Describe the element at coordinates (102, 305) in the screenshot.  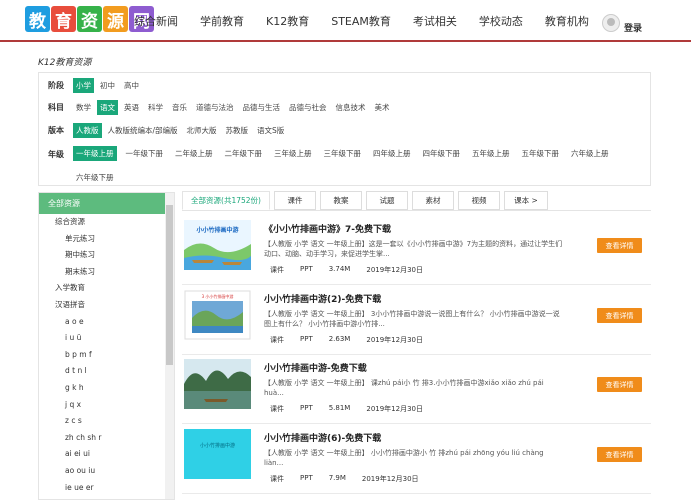
I see `sidebar-item: 汉语拼音` at that location.